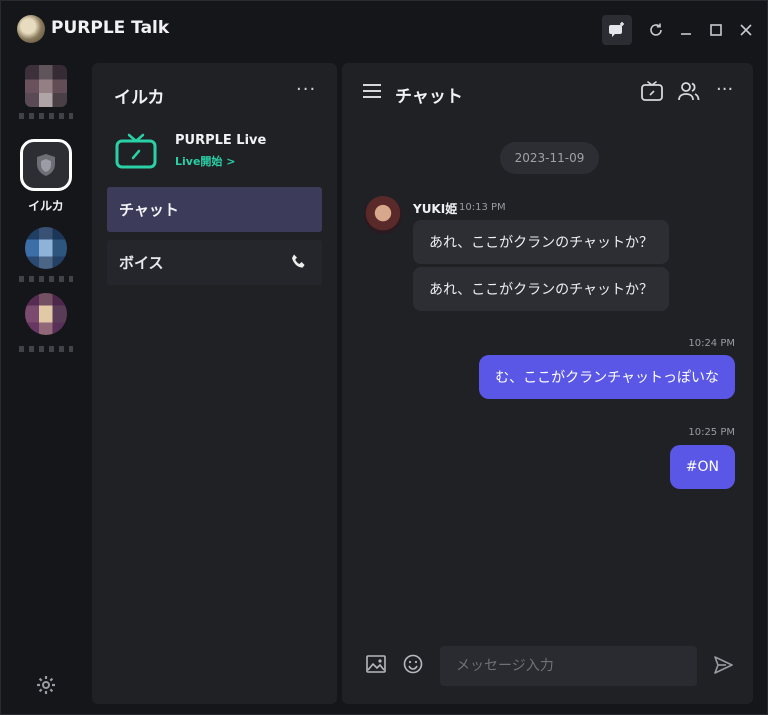  Describe the element at coordinates (549, 158) in the screenshot. I see `date-divider: 2023-11-09` at that location.